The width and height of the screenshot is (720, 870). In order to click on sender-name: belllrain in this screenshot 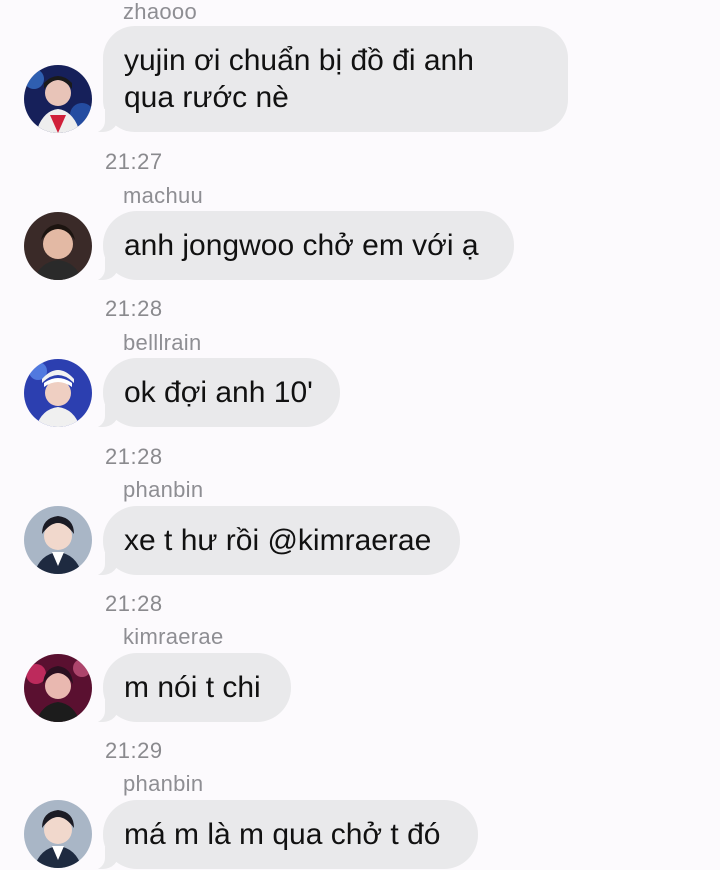, I will do `click(162, 342)`.